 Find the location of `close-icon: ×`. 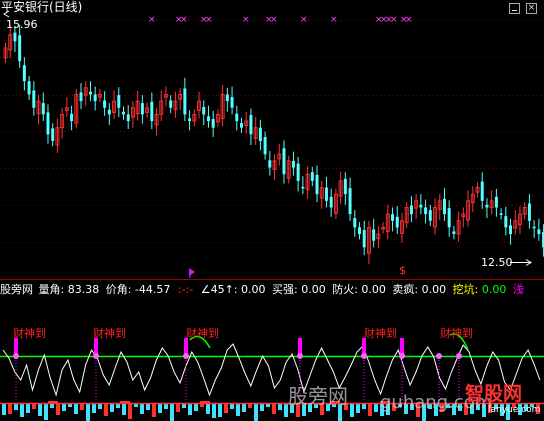

close-icon: × is located at coordinates (531, 8).